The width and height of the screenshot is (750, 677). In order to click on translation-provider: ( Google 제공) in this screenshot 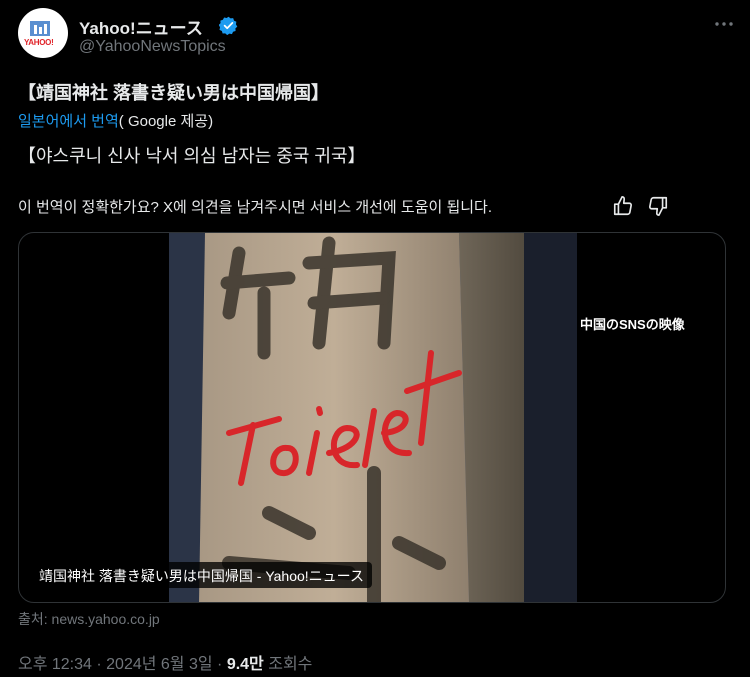, I will do `click(166, 121)`.